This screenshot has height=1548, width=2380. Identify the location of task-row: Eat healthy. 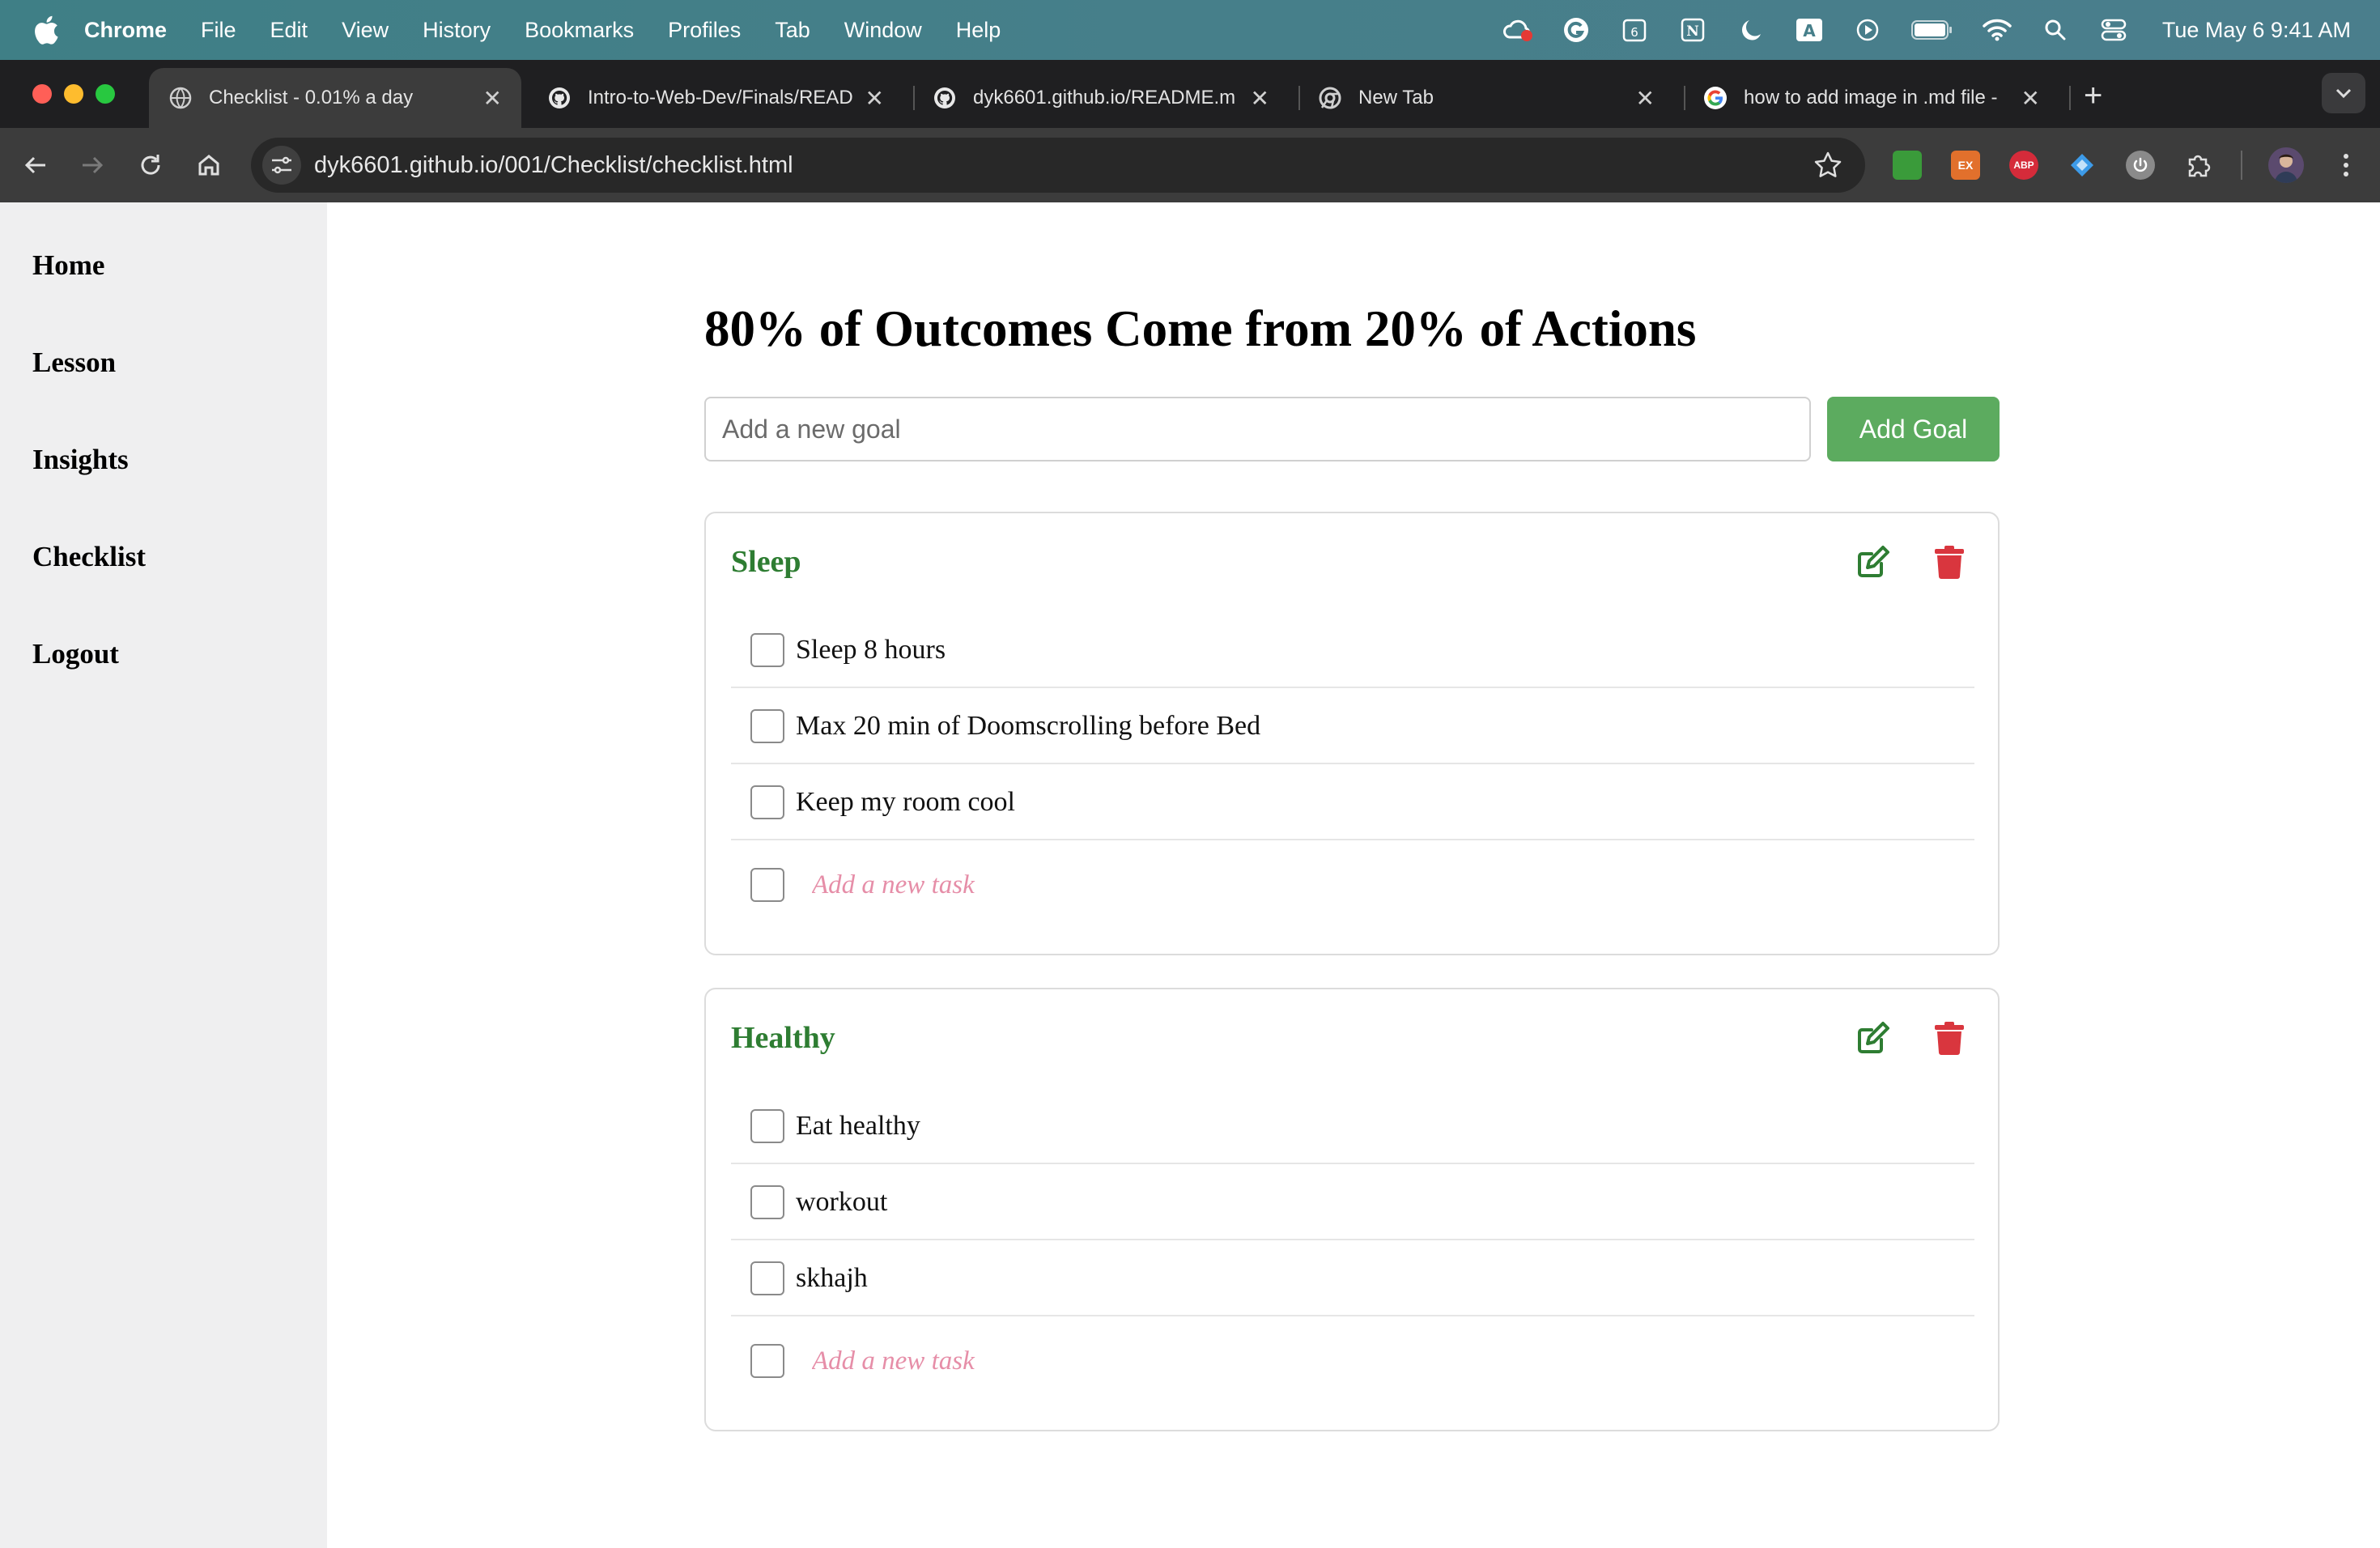
(1352, 1126).